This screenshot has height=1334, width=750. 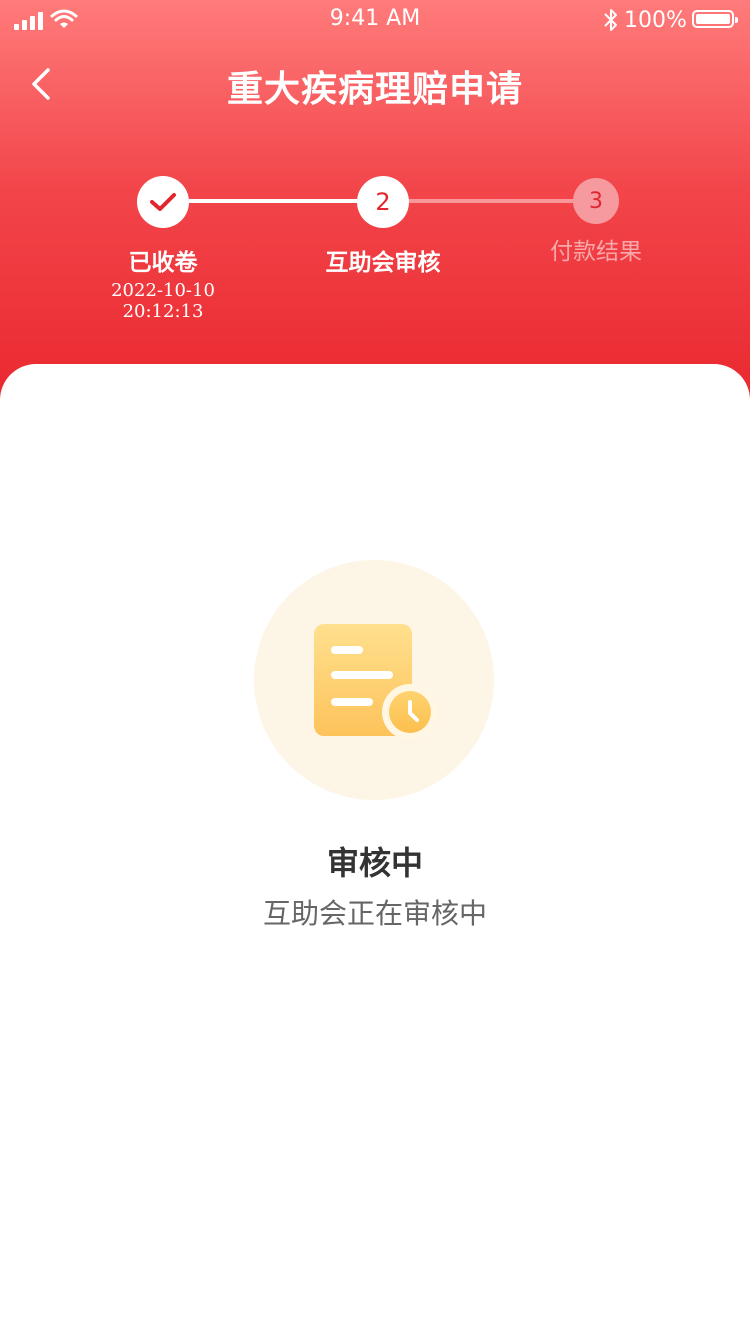 I want to click on step-1-done, so click(x=163, y=202).